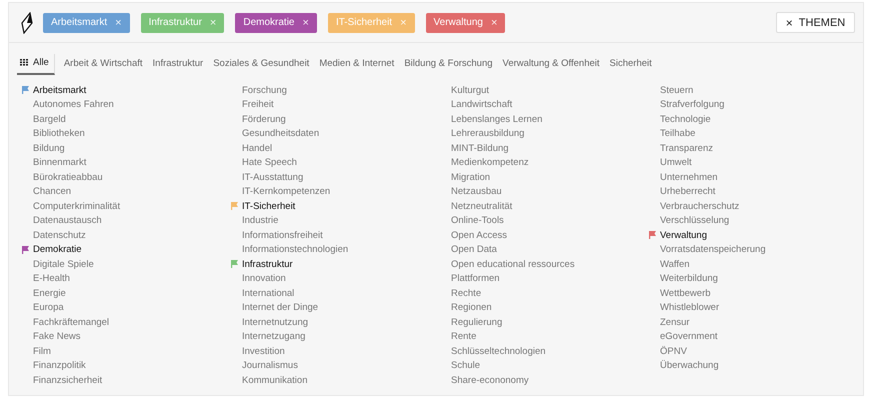  I want to click on topic-tag: Arbeitsmarkt ×, so click(86, 22).